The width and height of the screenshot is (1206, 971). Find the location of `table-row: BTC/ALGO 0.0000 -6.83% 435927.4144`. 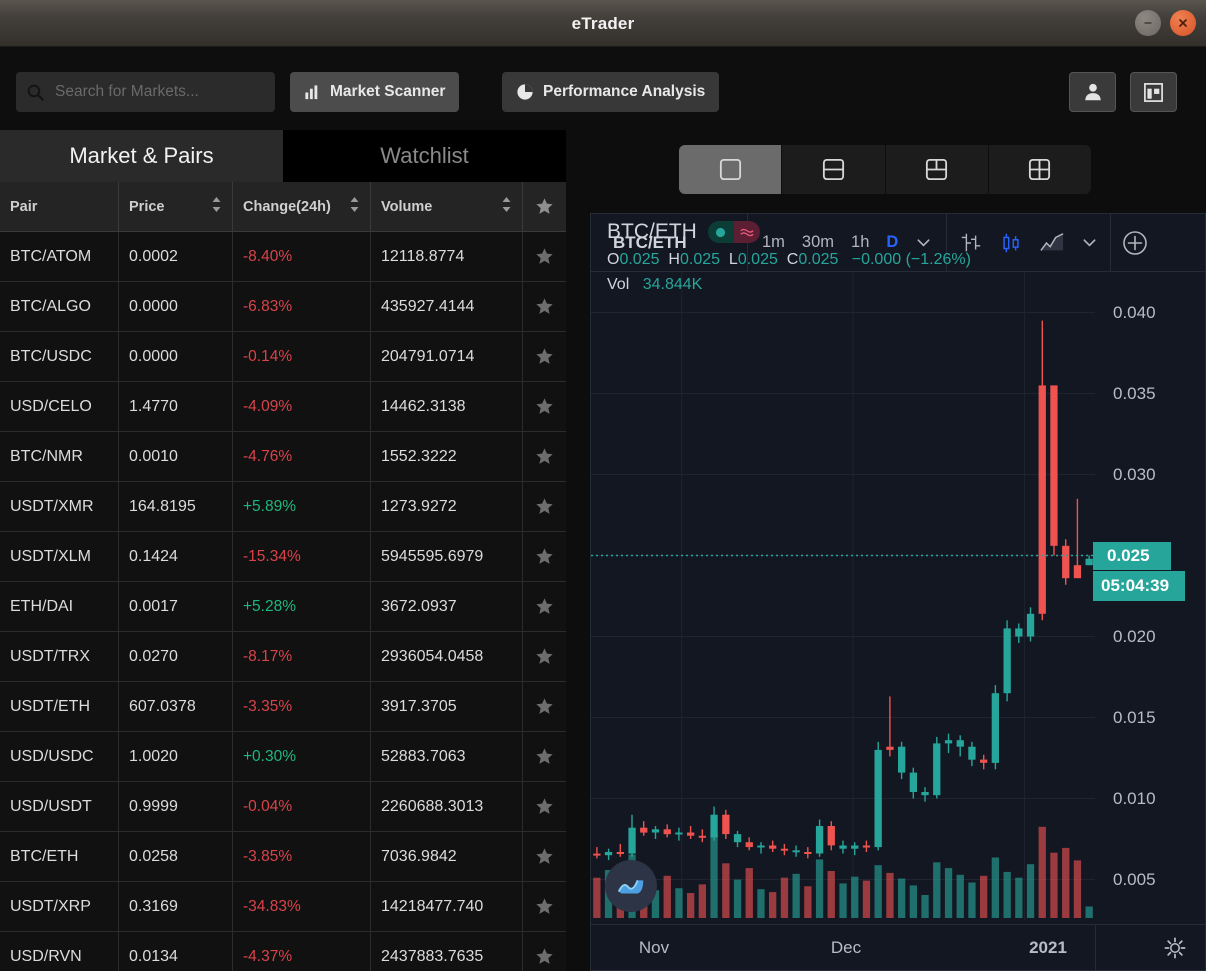

table-row: BTC/ALGO 0.0000 -6.83% 435927.4144 is located at coordinates (283, 307).